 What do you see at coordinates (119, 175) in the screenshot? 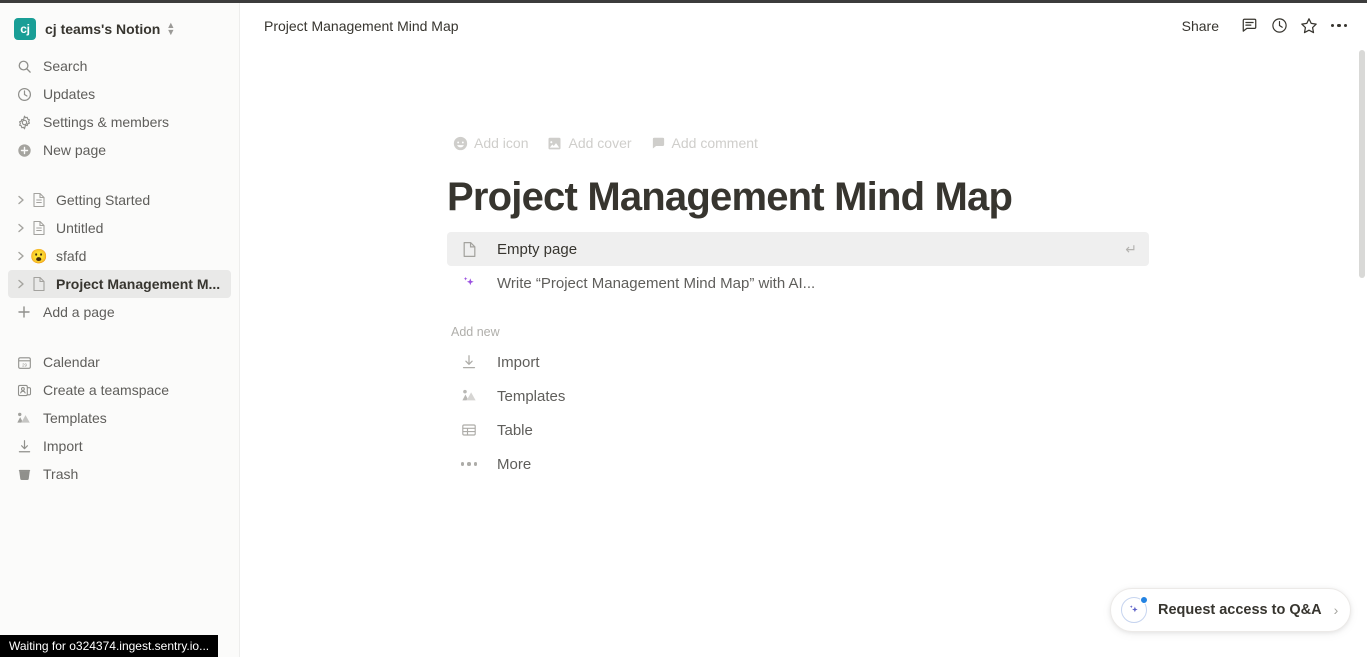
I see `sidebar-divider-space` at bounding box center [119, 175].